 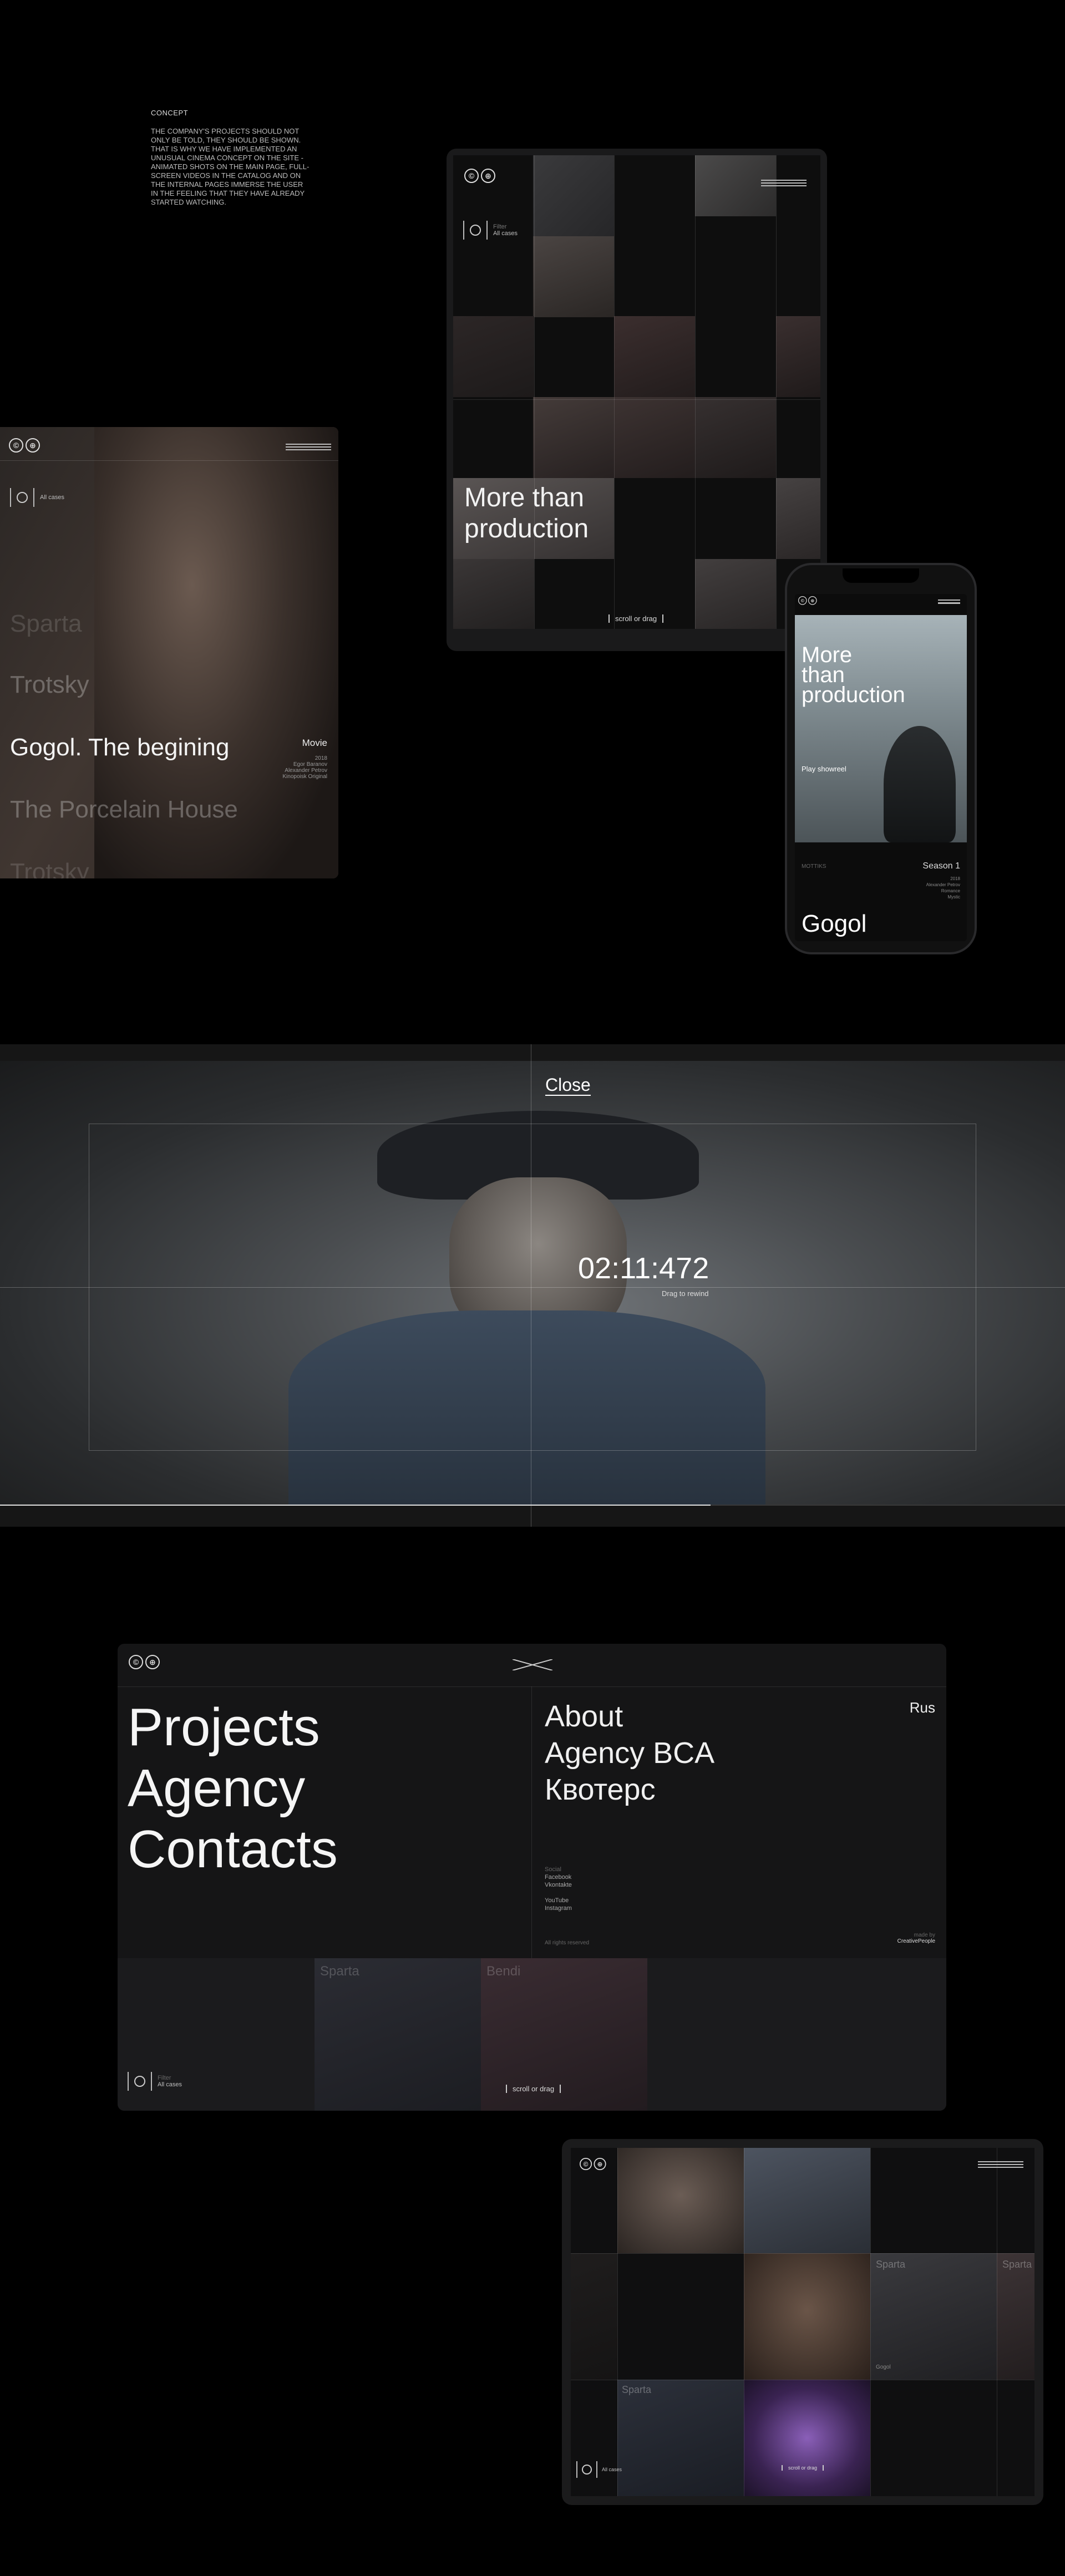 What do you see at coordinates (310, 764) in the screenshot?
I see `case-meta-line: Egor Baranov` at bounding box center [310, 764].